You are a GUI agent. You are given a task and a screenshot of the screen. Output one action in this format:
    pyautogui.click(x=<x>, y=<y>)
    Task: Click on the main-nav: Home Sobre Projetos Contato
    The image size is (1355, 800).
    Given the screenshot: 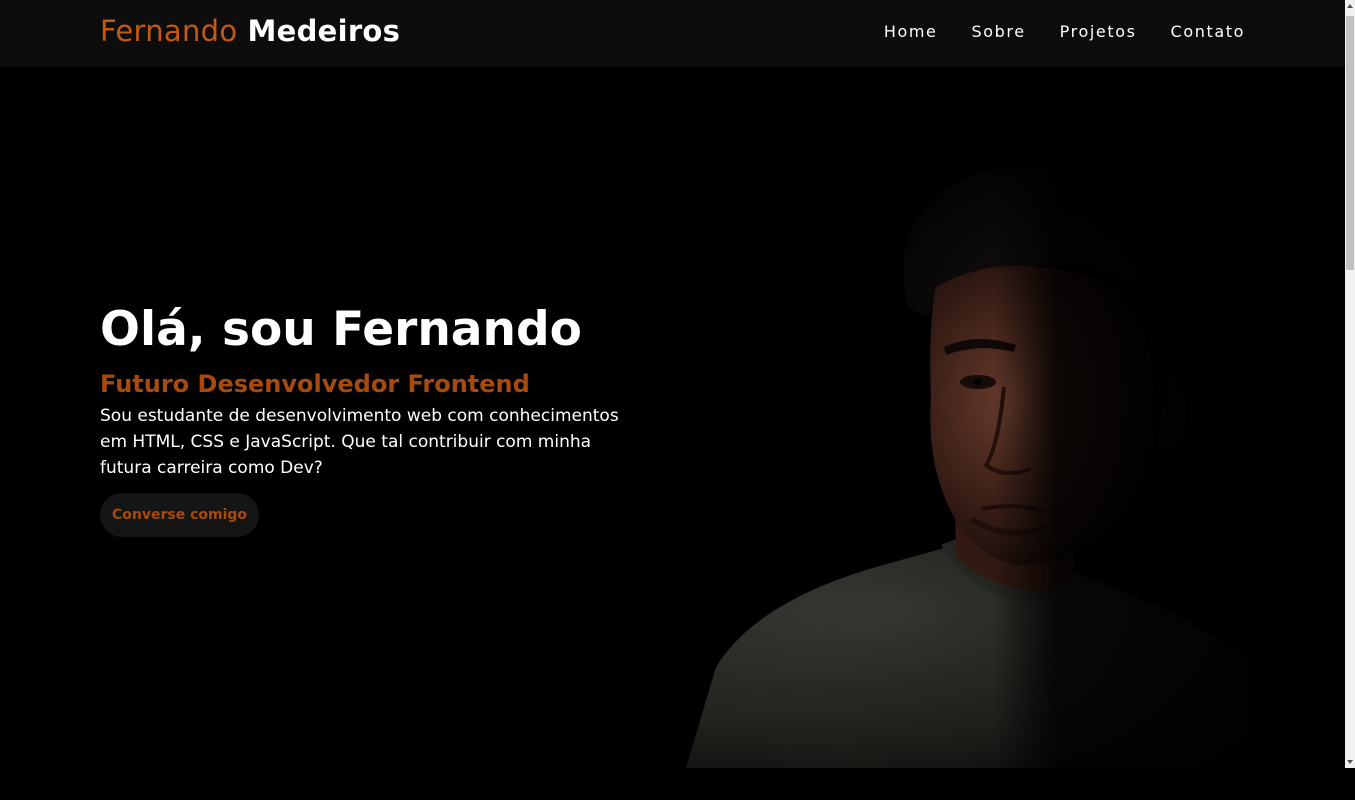 What is the action you would take?
    pyautogui.click(x=1064, y=31)
    